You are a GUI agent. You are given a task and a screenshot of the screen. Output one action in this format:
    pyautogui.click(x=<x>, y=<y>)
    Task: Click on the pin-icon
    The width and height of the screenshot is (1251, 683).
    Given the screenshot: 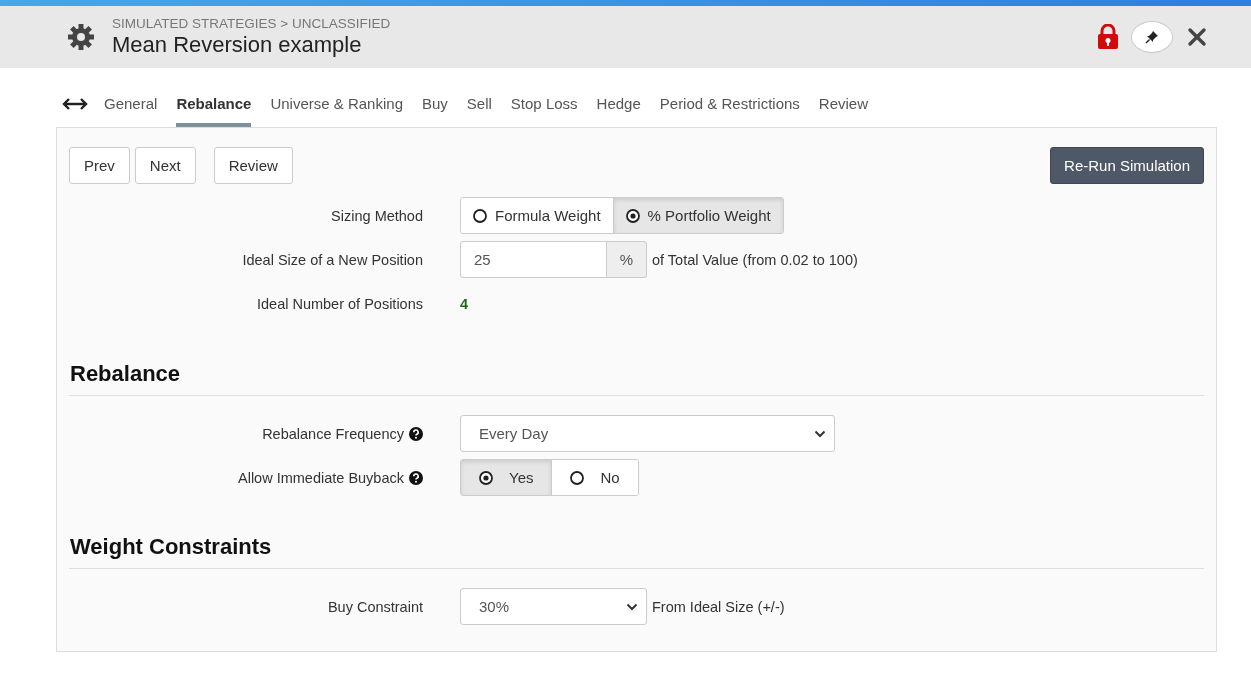 What is the action you would take?
    pyautogui.click(x=1152, y=37)
    